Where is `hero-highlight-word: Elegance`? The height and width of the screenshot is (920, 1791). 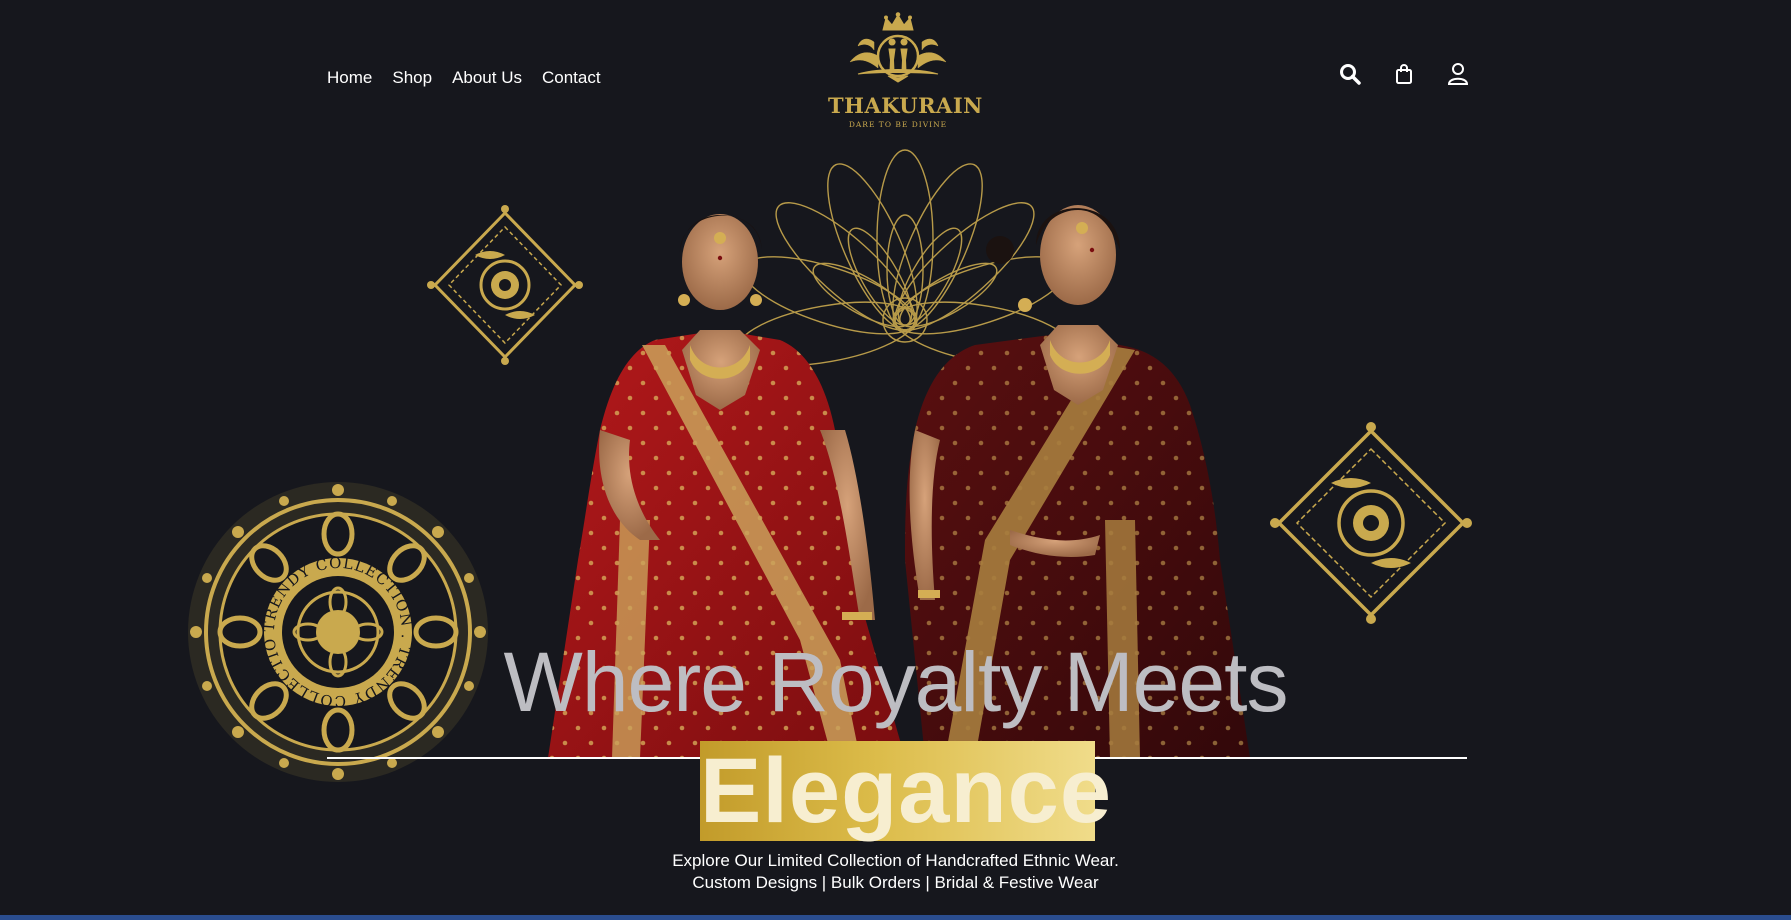 hero-highlight-word: Elegance is located at coordinates (906, 791).